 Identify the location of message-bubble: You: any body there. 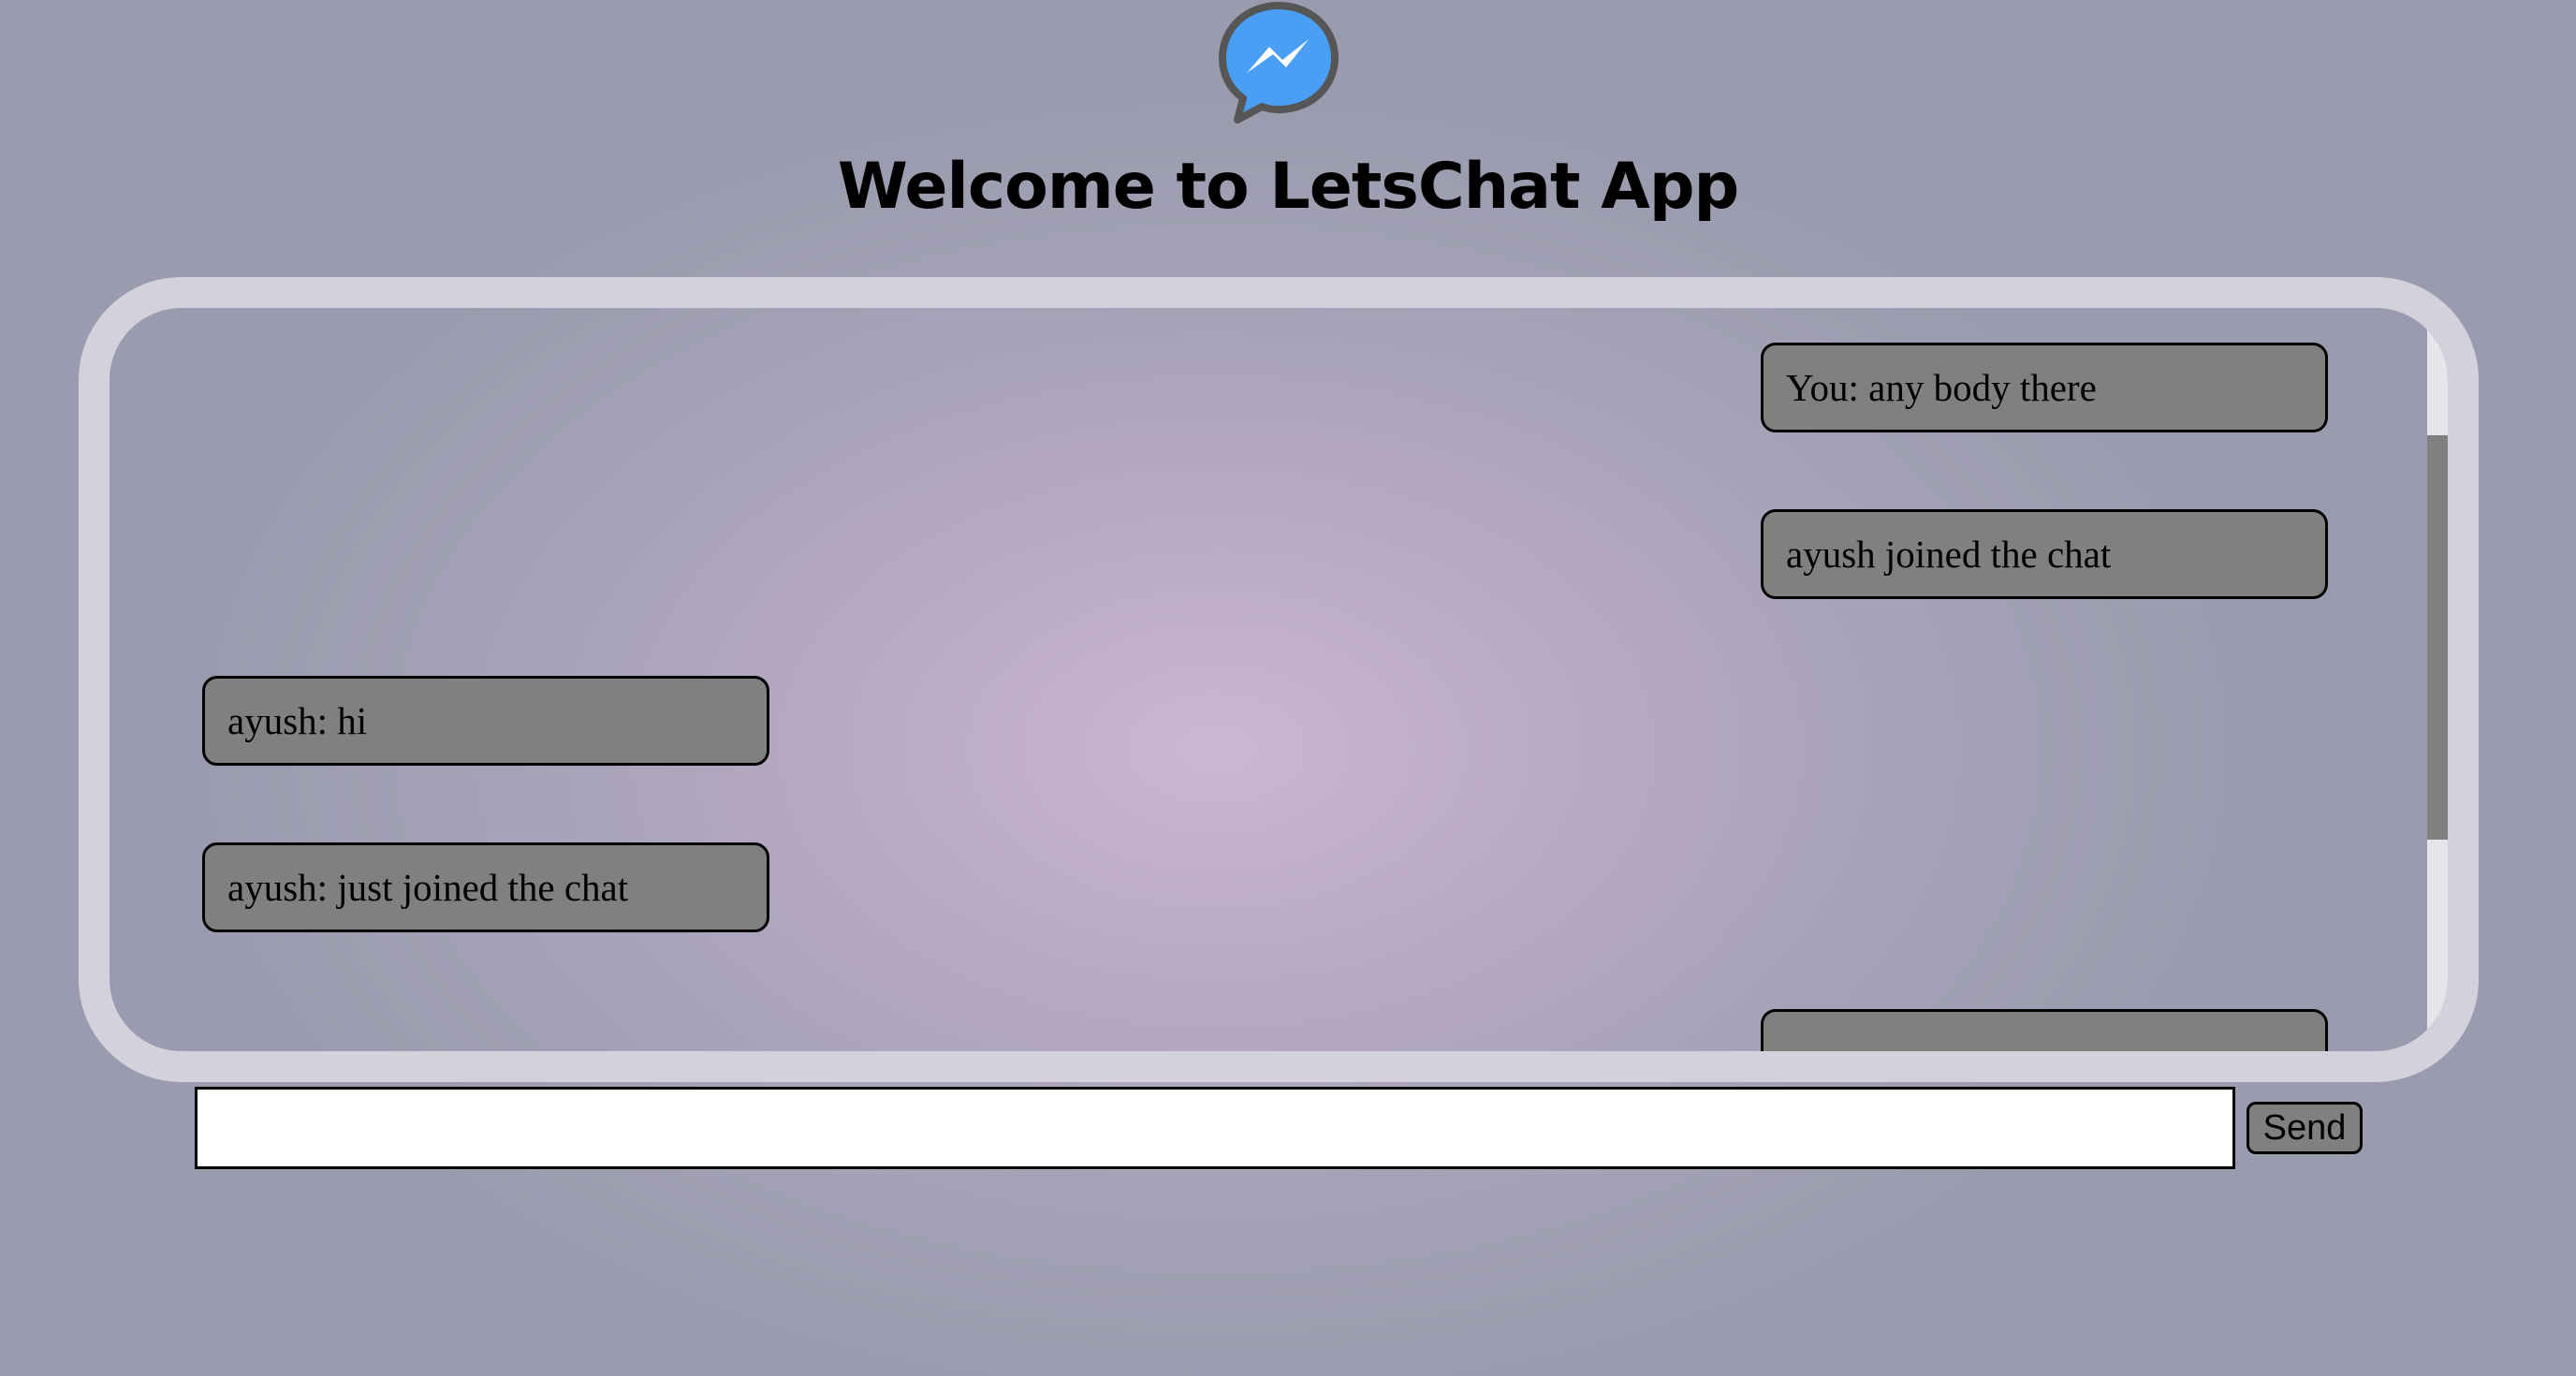
(2045, 387).